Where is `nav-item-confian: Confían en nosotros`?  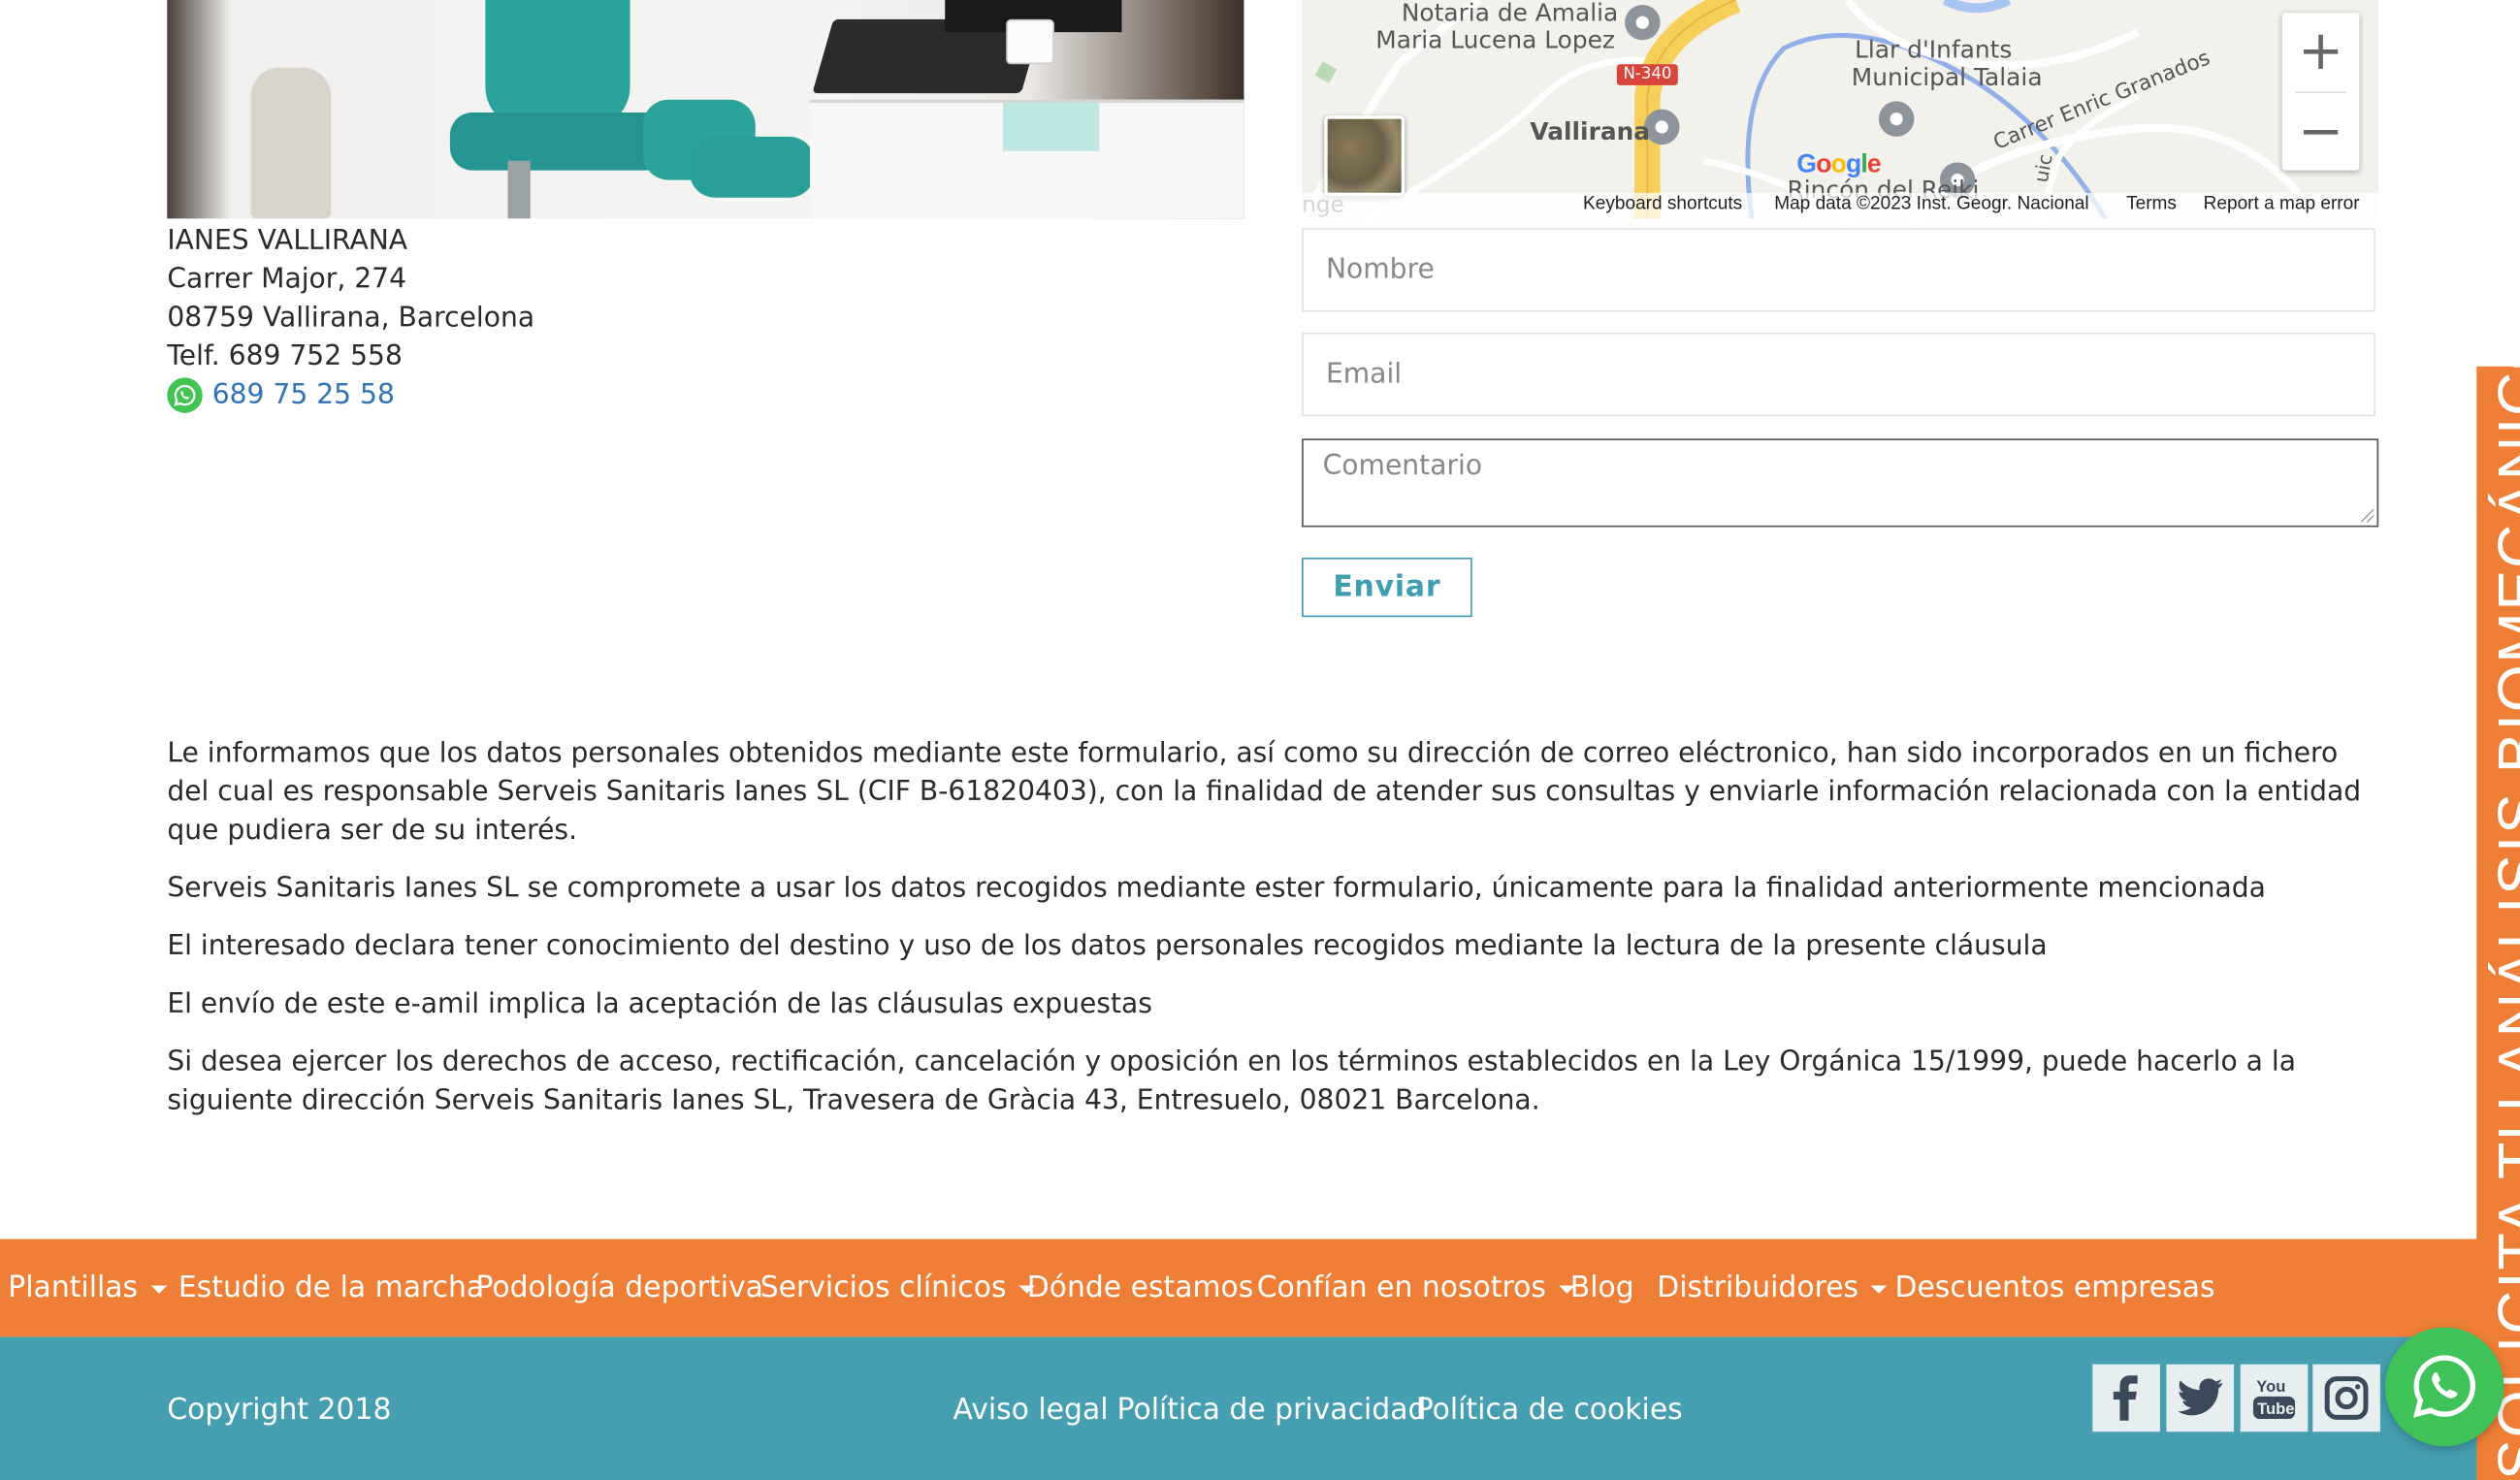
nav-item-confian: Confían en nosotros is located at coordinates (1416, 1287).